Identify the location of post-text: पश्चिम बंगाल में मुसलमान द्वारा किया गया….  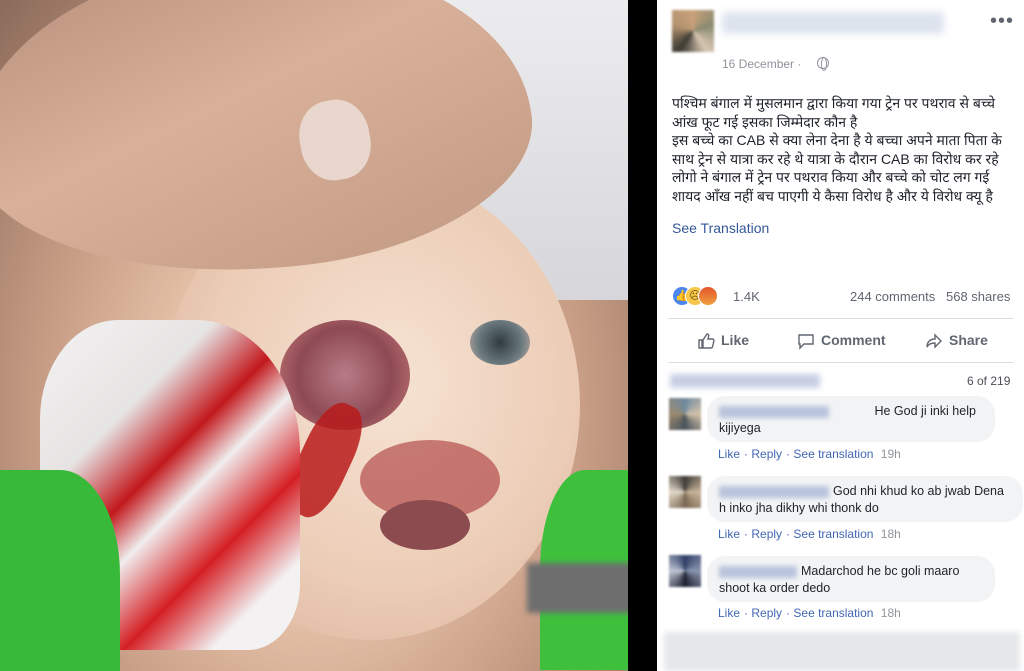
(837, 149).